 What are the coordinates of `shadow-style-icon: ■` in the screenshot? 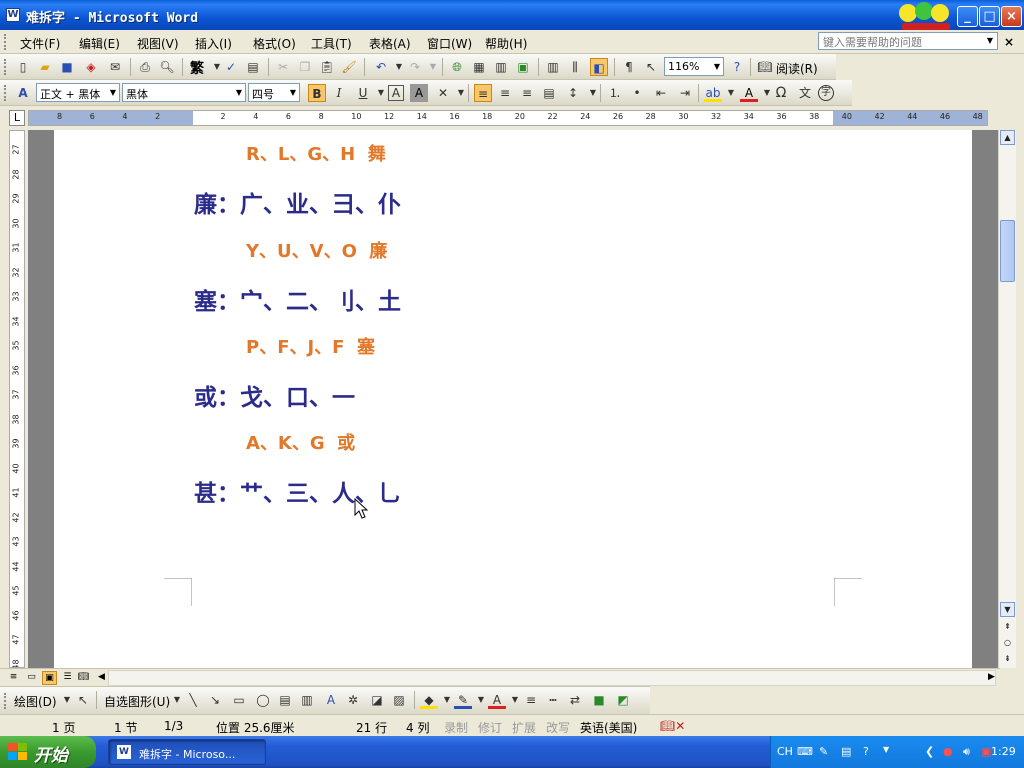 It's located at (599, 700).